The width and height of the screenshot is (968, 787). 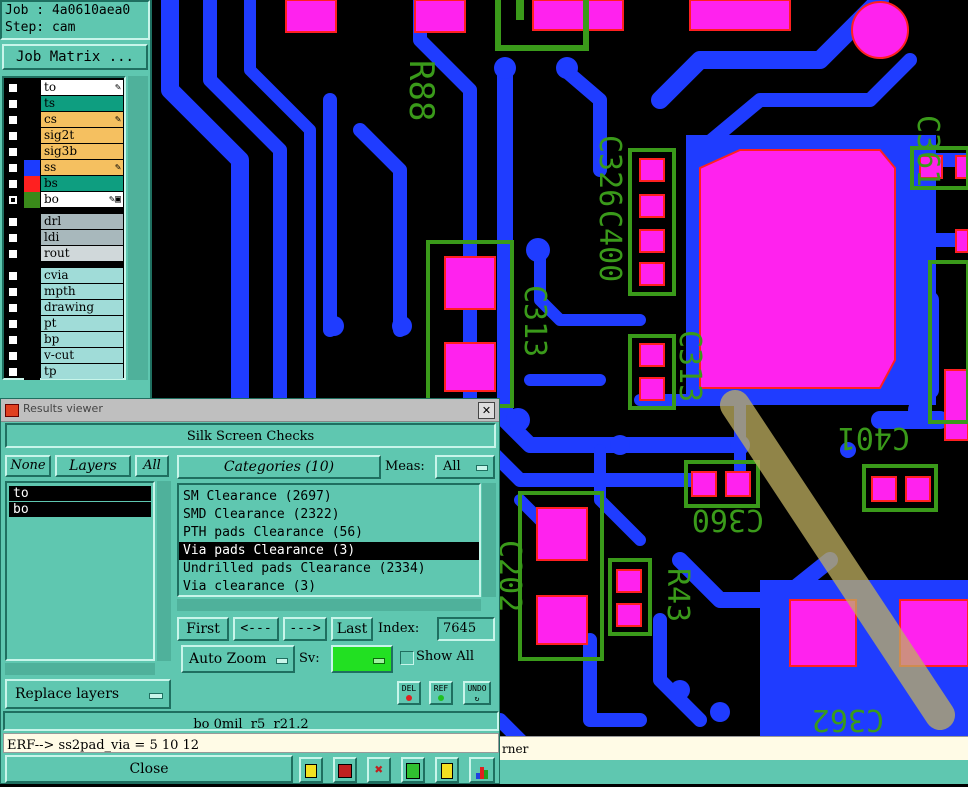 I want to click on layer-row-rout: rout, so click(x=64, y=254).